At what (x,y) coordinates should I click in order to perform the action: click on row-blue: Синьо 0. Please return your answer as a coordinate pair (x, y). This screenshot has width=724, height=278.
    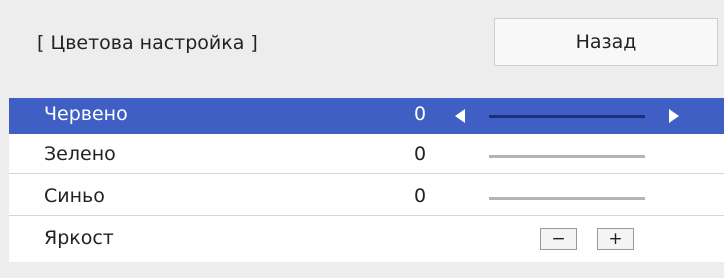
    Looking at the image, I should click on (366, 198).